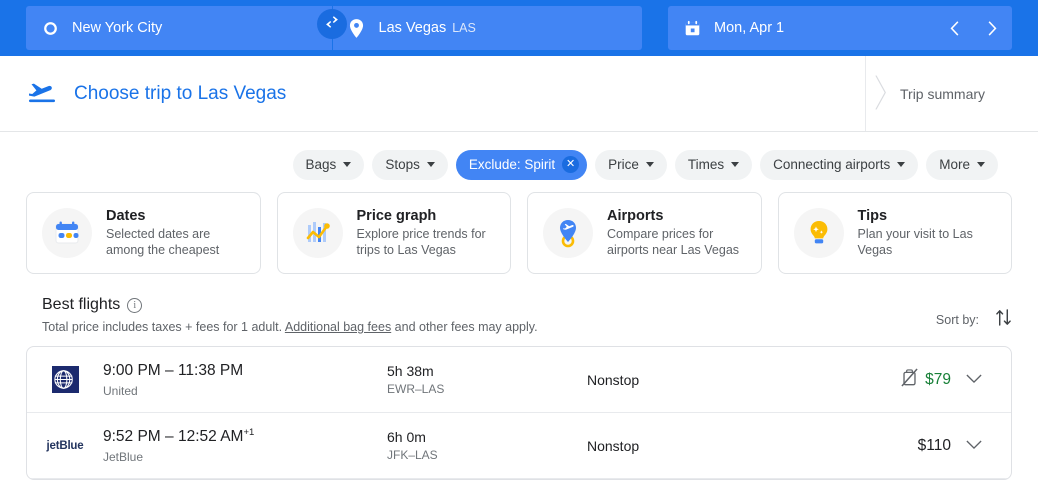 This screenshot has width=1038, height=503. What do you see at coordinates (50, 28) in the screenshot?
I see `origin-circle-icon` at bounding box center [50, 28].